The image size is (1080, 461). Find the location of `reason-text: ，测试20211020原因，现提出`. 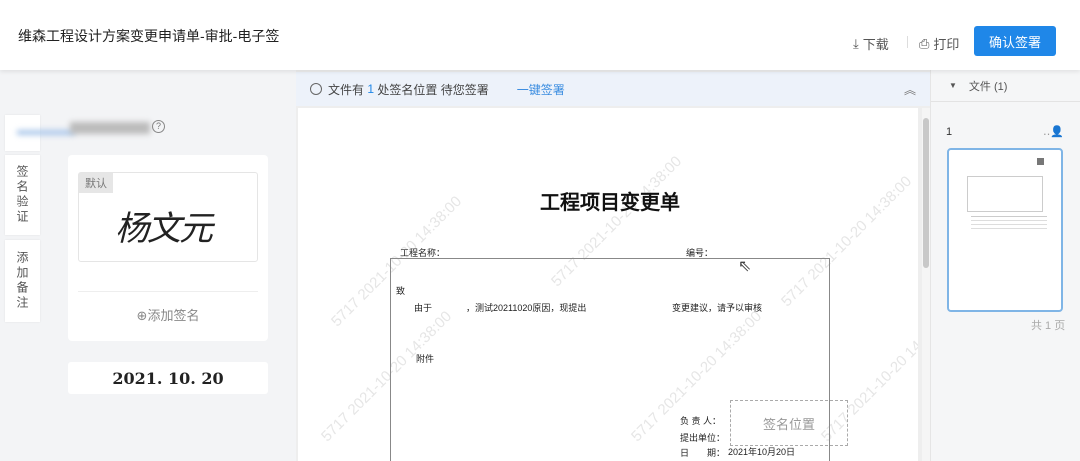

reason-text: ，测试20211020原因，现提出 is located at coordinates (526, 308).